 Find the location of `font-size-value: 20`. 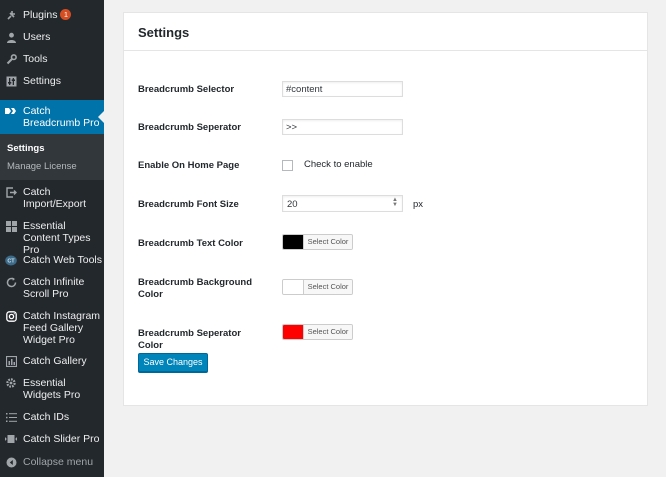

font-size-value: 20 is located at coordinates (292, 204).